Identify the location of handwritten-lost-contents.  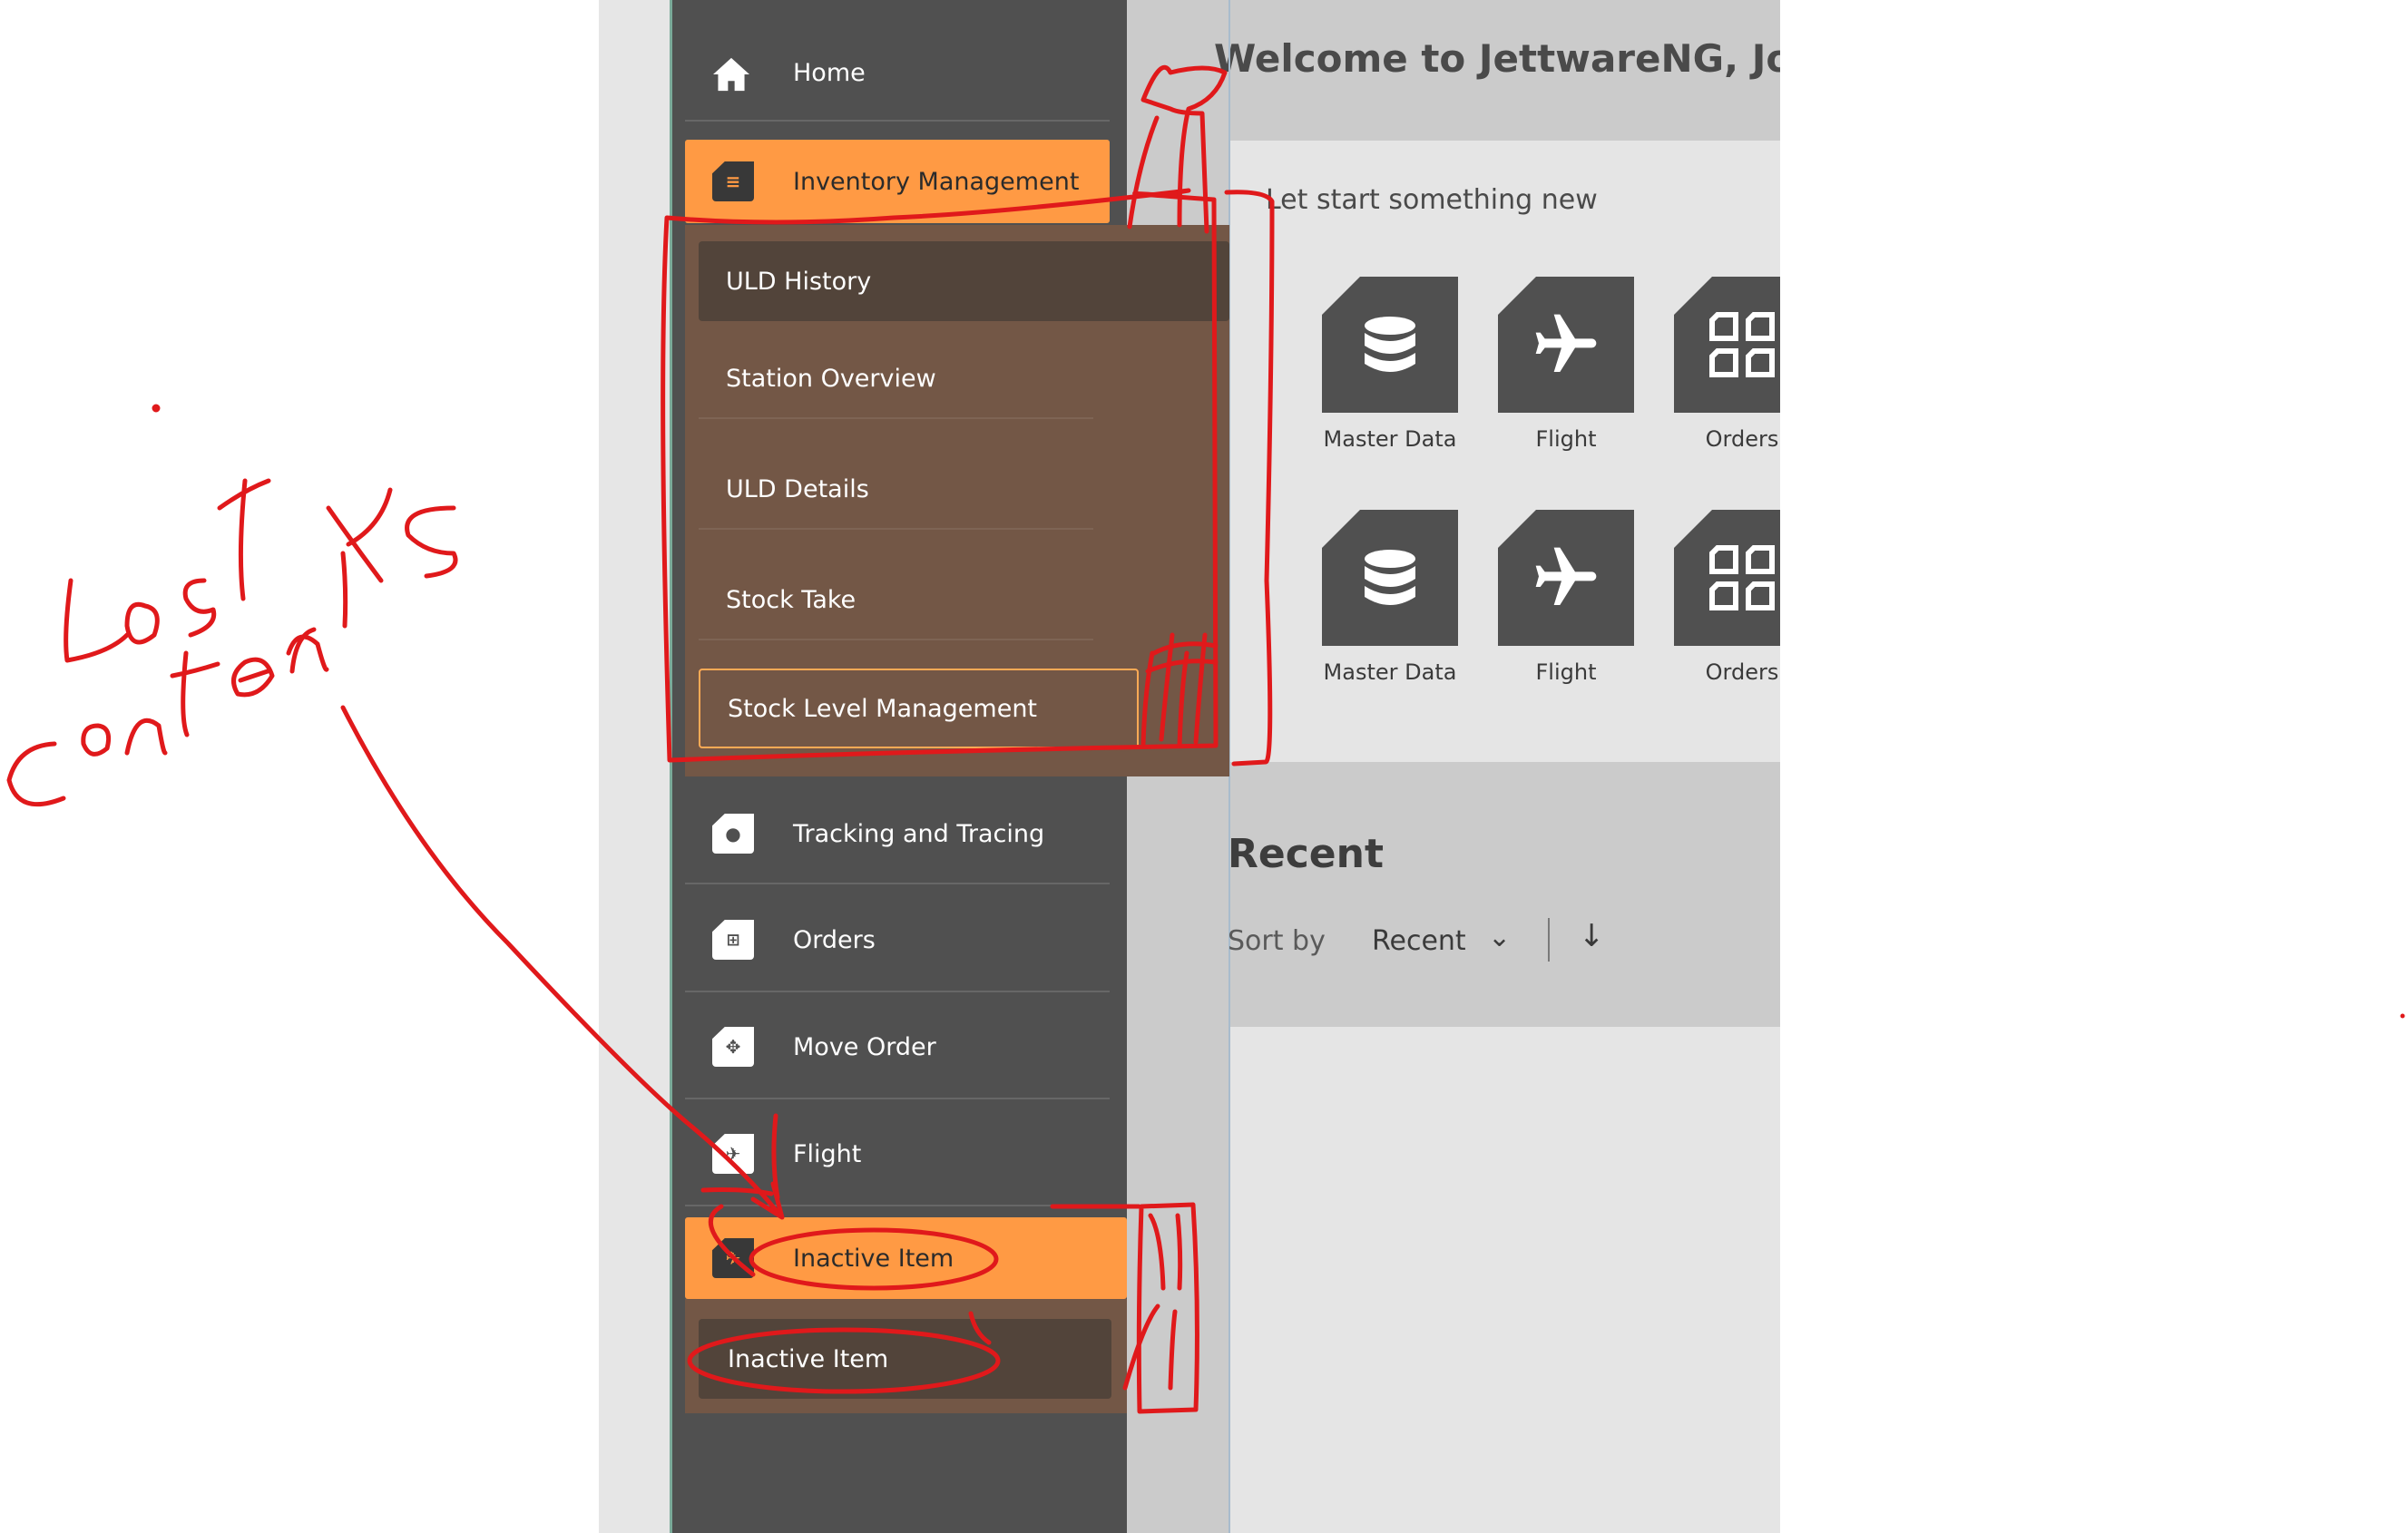
(232, 606).